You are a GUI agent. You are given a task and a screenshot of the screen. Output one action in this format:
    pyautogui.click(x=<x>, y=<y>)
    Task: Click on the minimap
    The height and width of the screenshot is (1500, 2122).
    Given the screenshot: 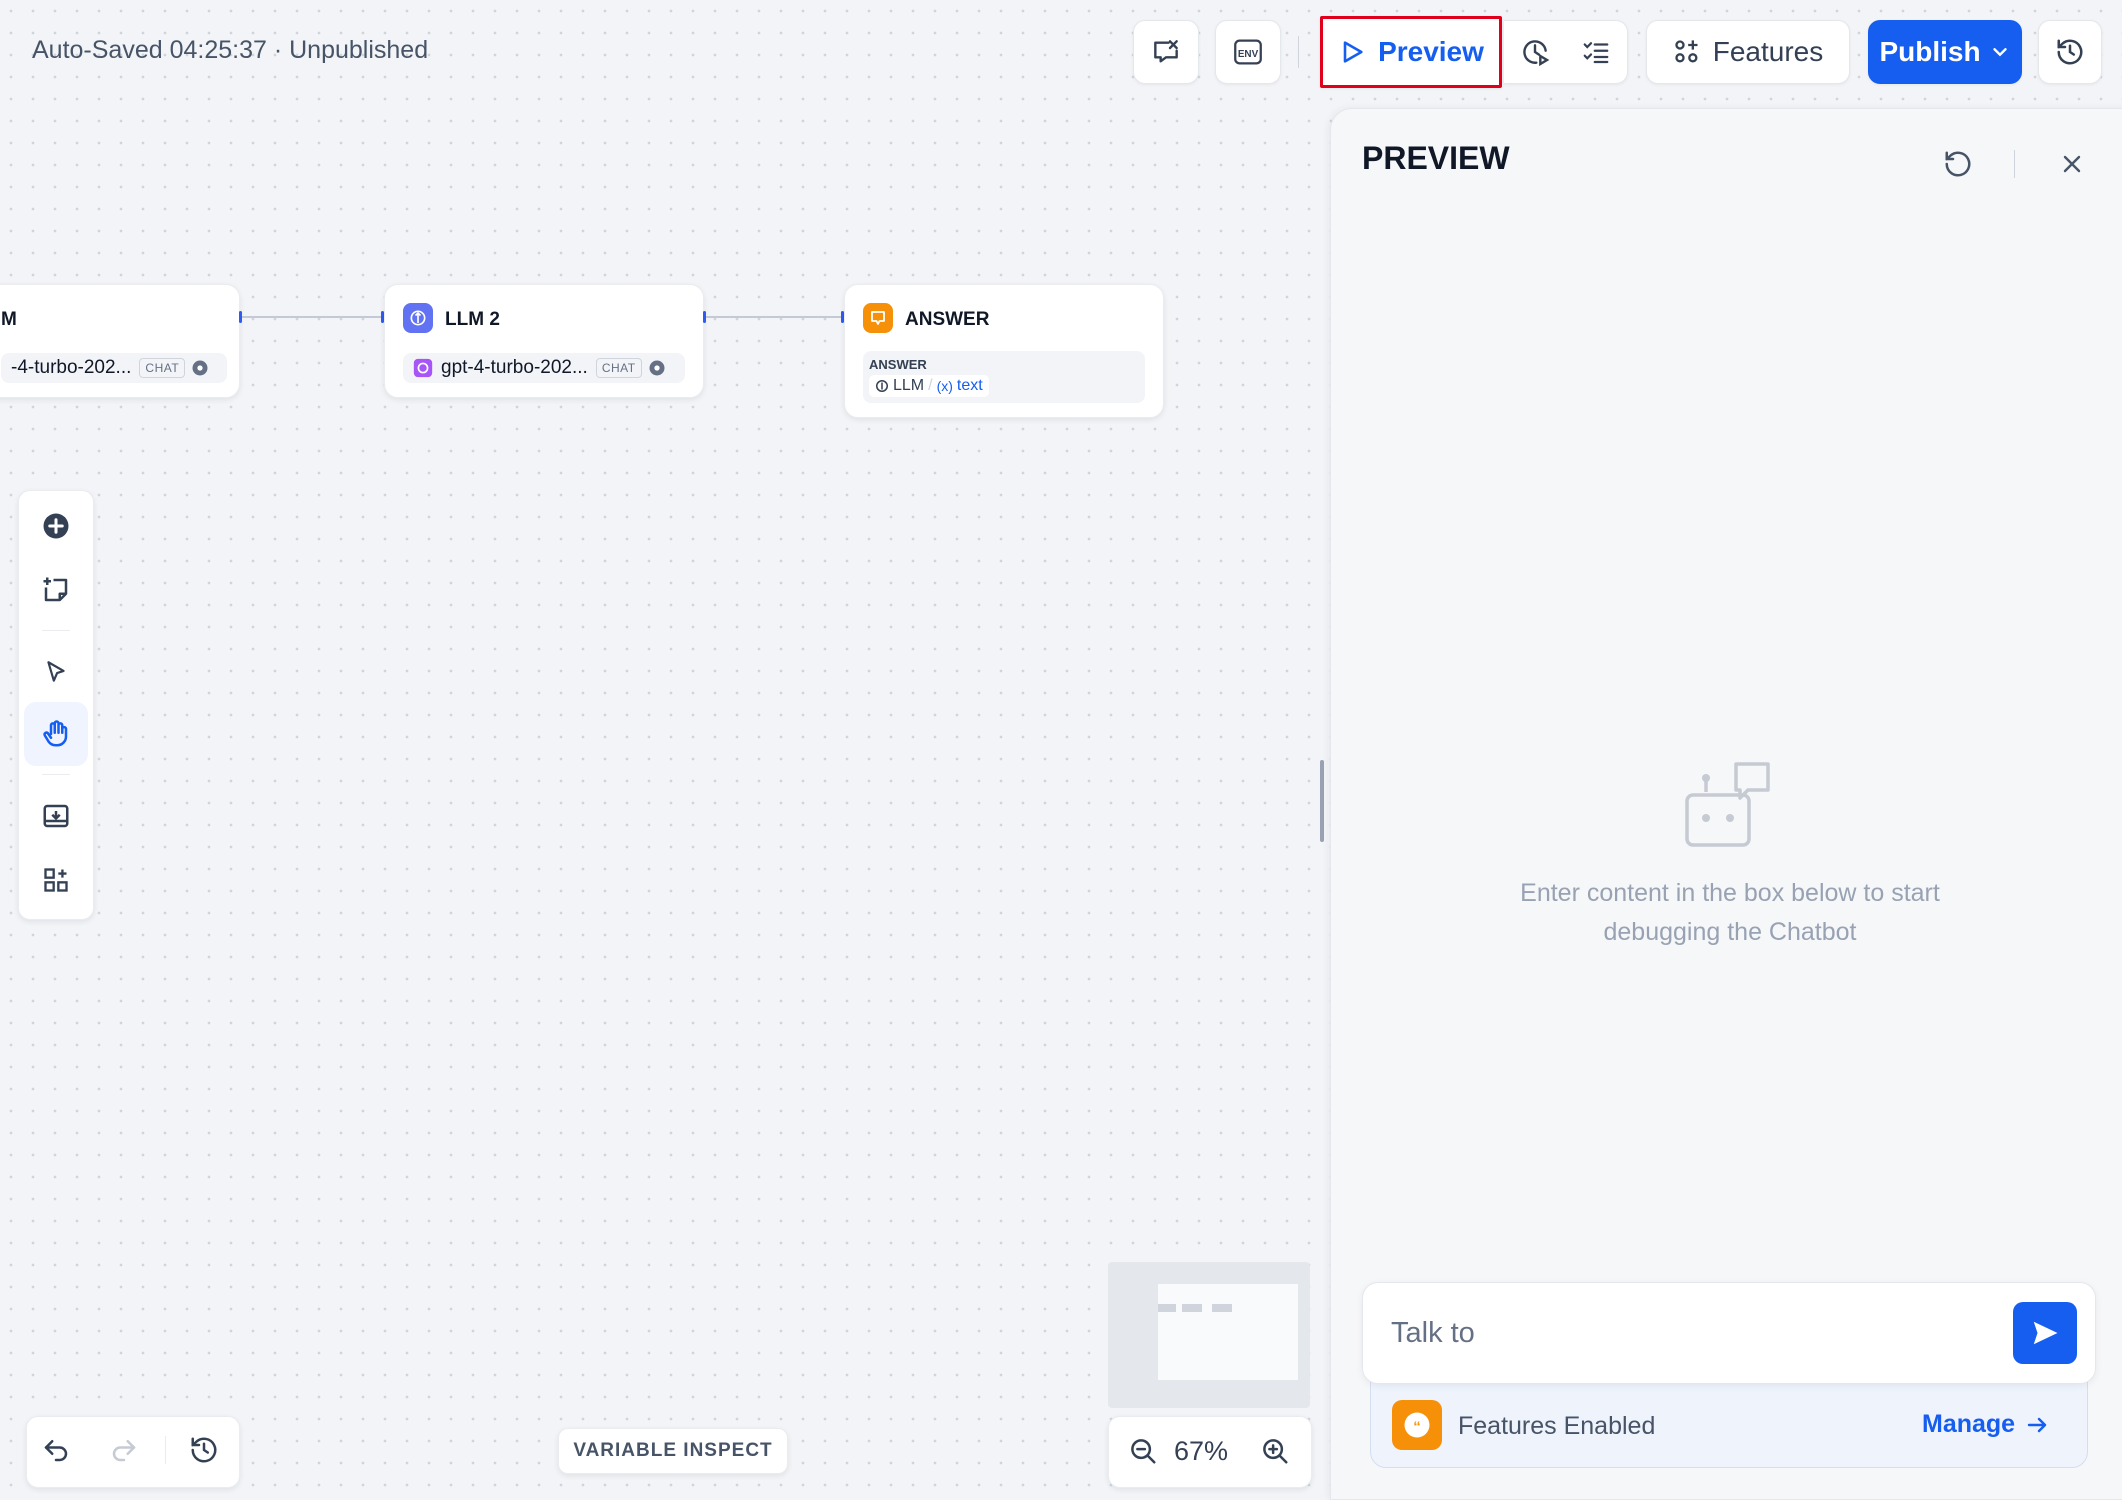 What is the action you would take?
    pyautogui.click(x=1209, y=1335)
    